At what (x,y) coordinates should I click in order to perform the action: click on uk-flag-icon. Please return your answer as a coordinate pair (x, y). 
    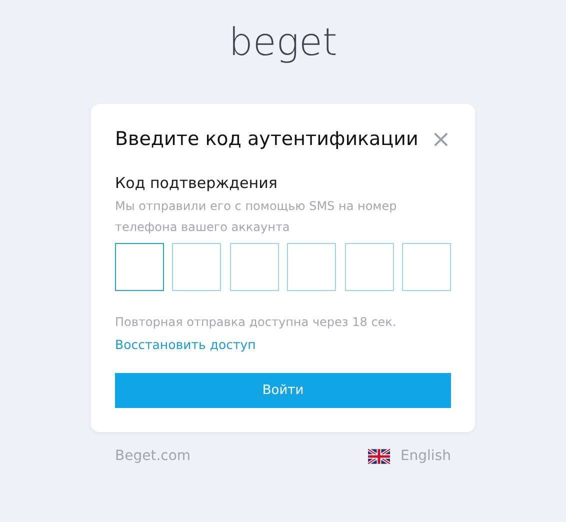
    Looking at the image, I should click on (379, 456).